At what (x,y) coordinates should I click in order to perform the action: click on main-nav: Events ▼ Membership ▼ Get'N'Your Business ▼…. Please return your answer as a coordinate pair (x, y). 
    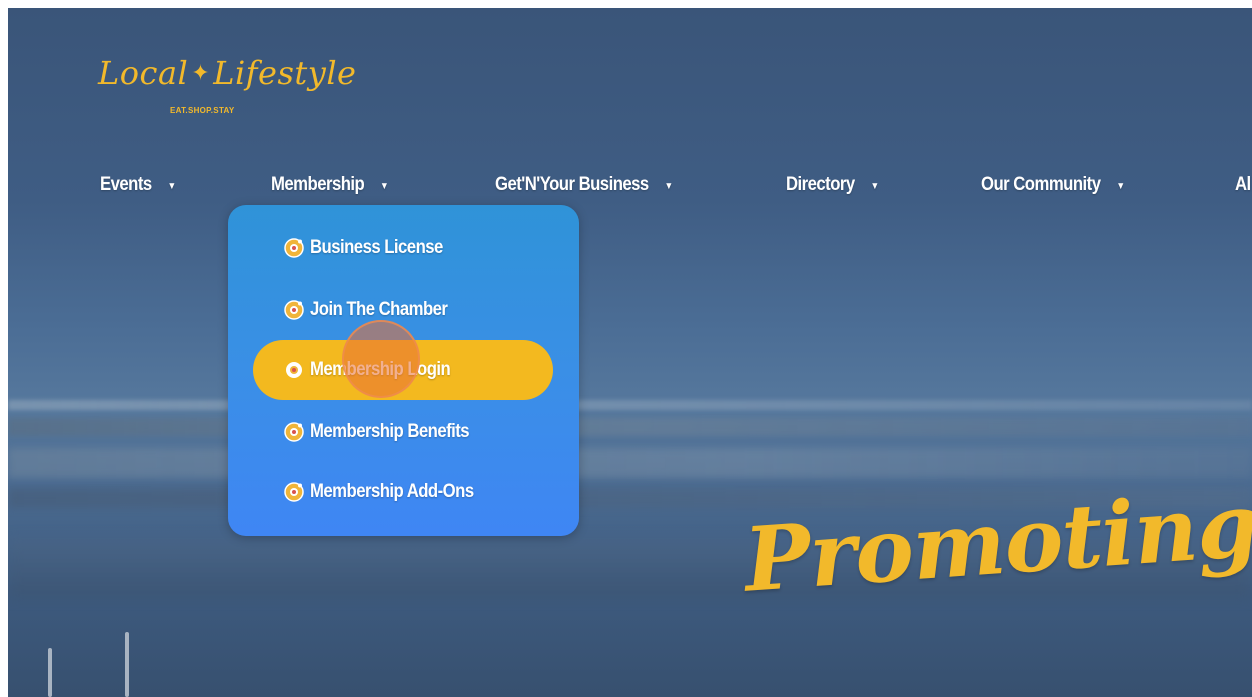
    Looking at the image, I should click on (630, 185).